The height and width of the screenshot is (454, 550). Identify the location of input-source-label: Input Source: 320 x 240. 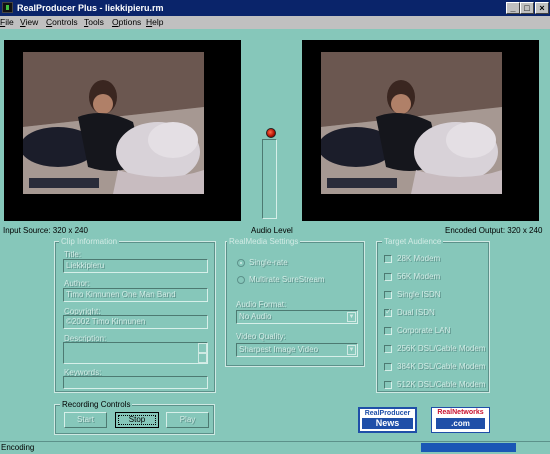
(45, 230).